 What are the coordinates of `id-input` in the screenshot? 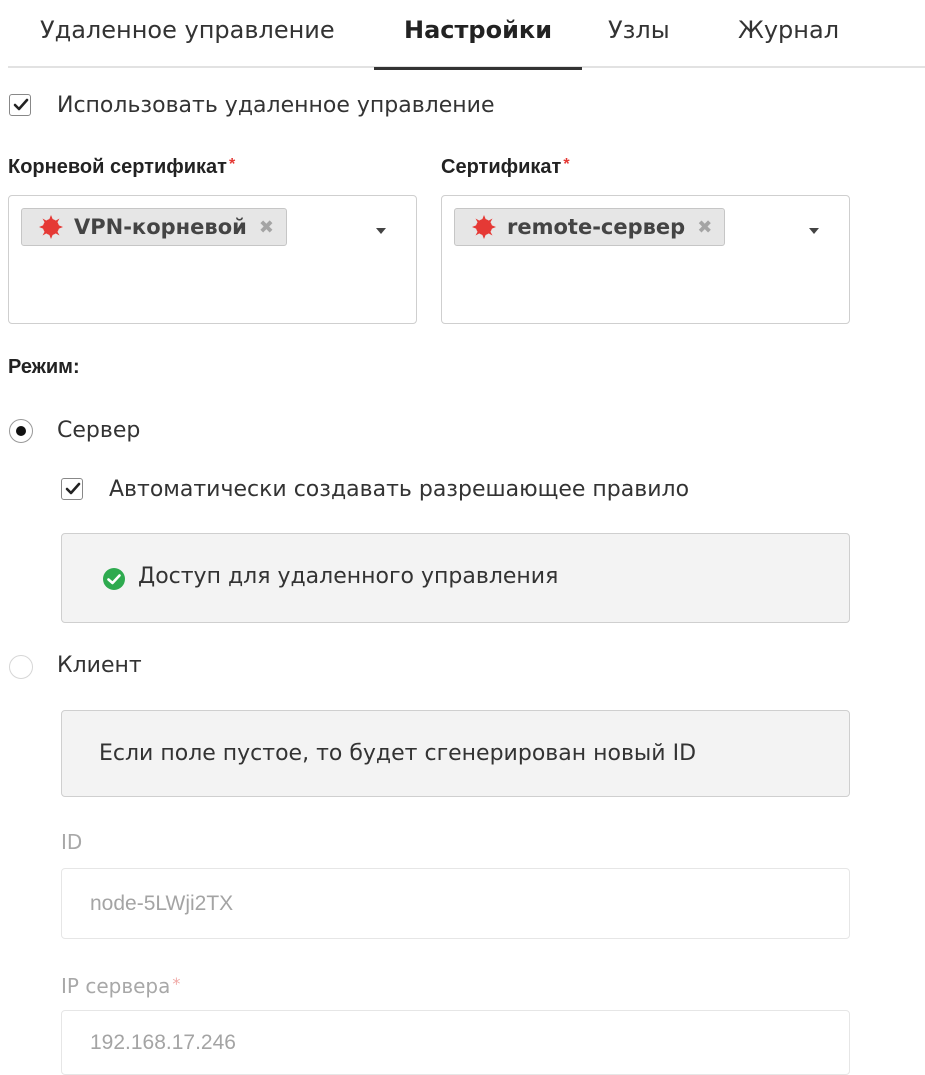 It's located at (455, 903).